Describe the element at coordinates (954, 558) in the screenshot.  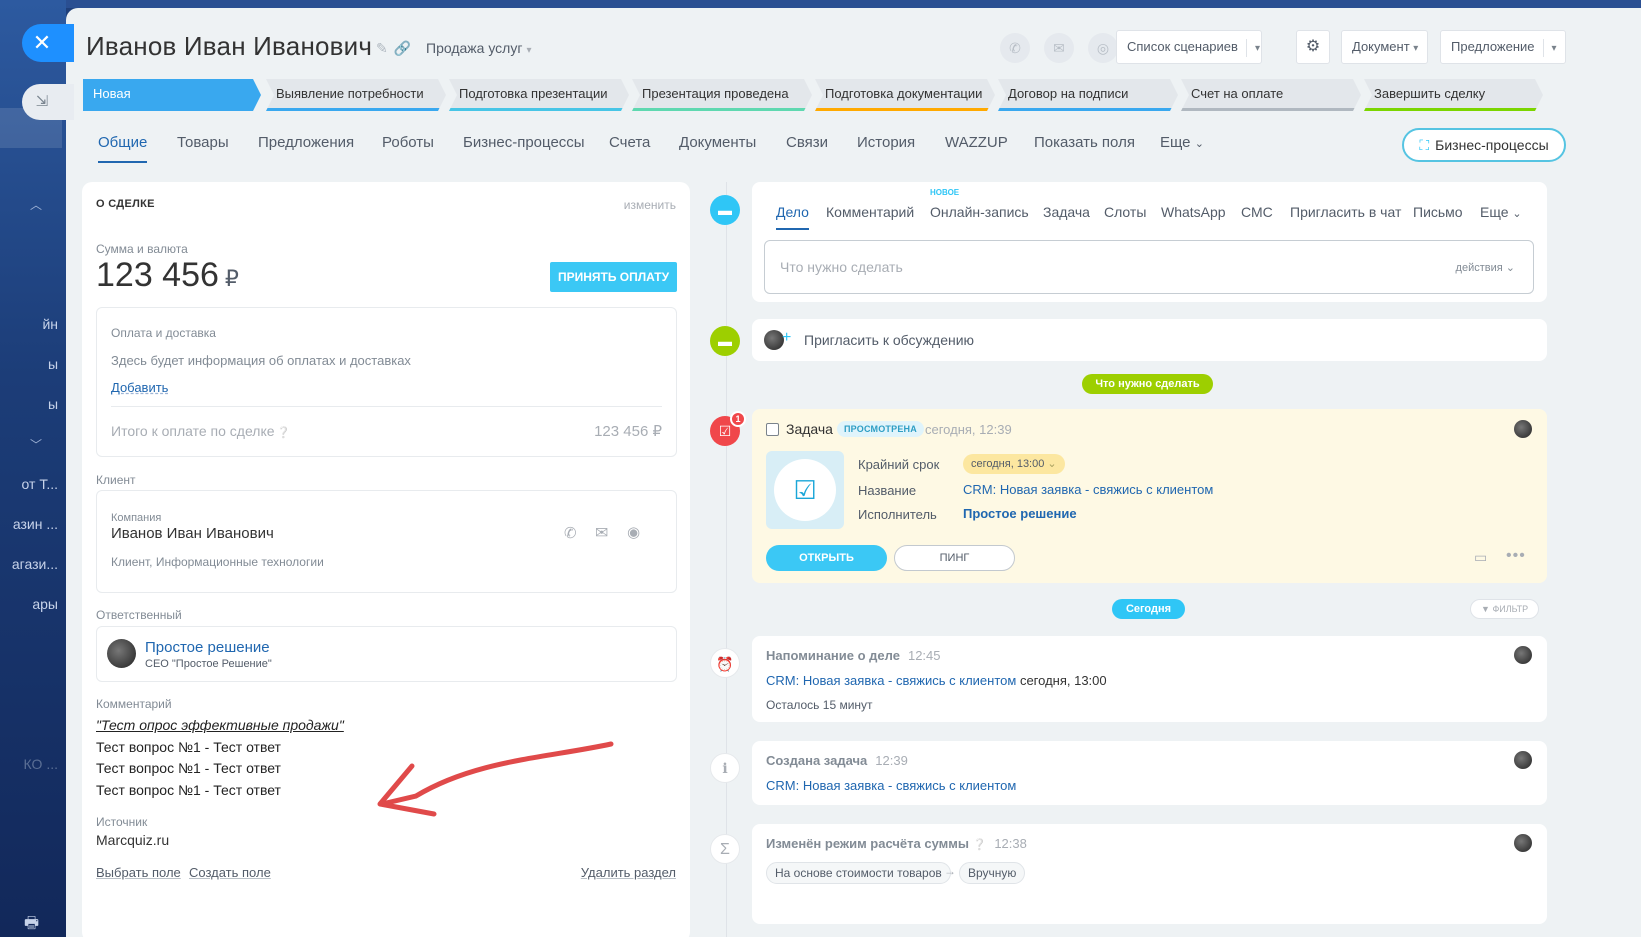
I see `ping-button: ПИНГ` at that location.